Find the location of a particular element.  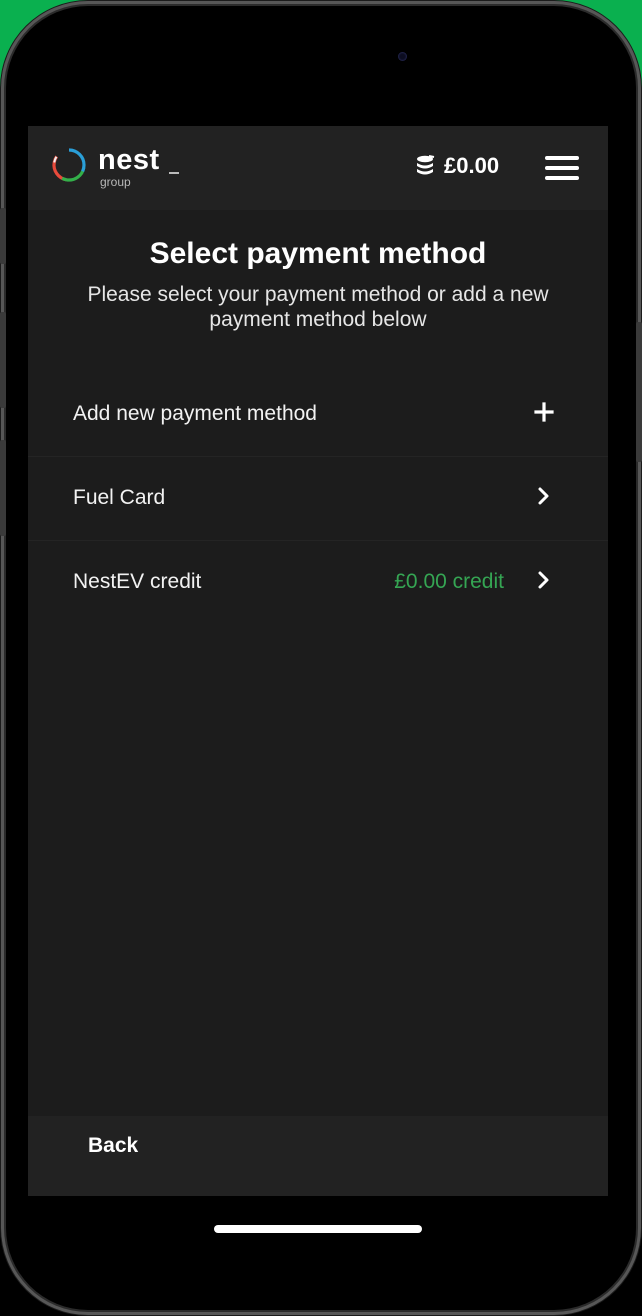

payment-method-label: Add new payment method is located at coordinates (195, 413).